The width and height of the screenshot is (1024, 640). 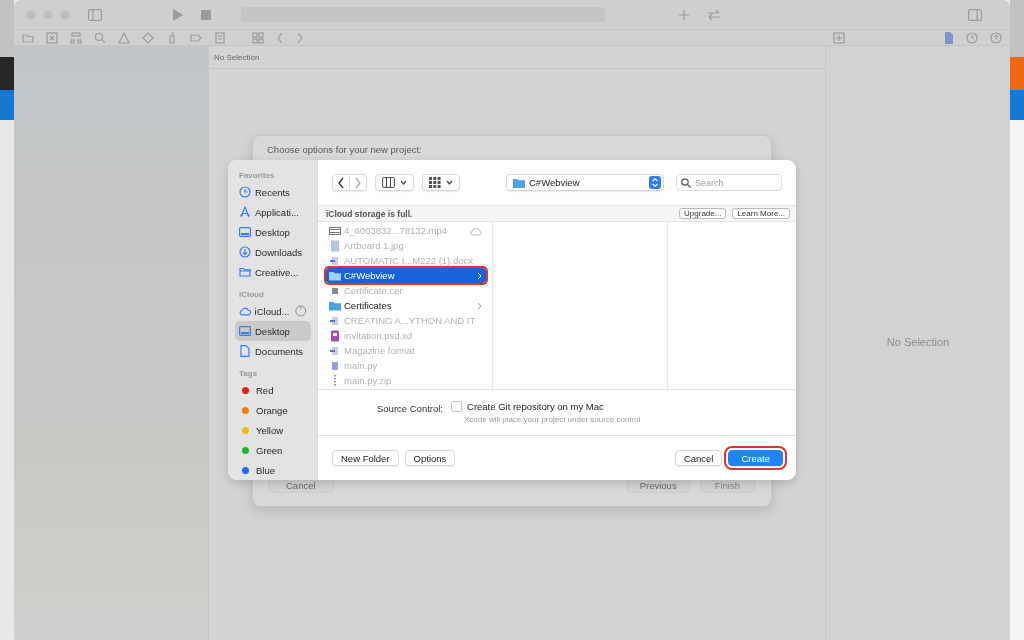 I want to click on sidebar-item: Recents, so click(x=273, y=192).